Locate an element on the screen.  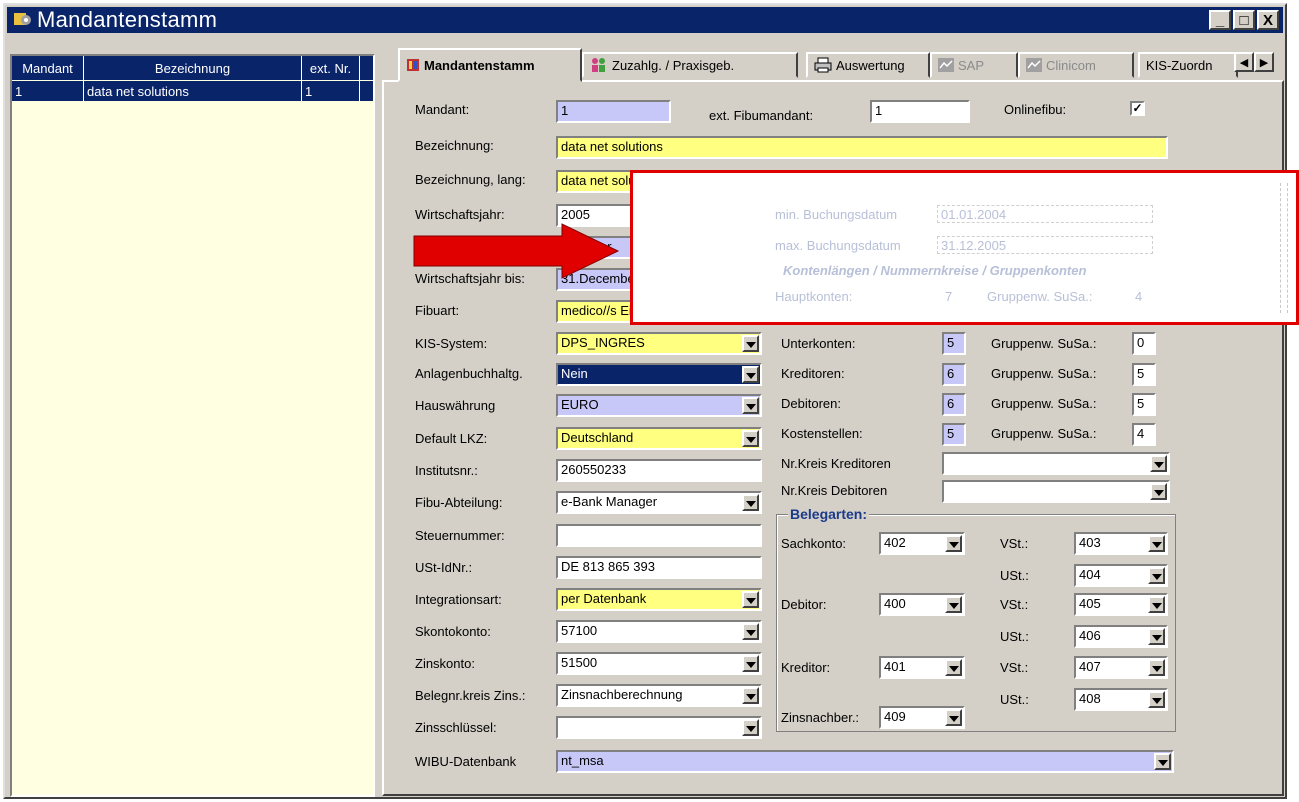
title-bar: Mandantenstamm _ □ X is located at coordinates (645, 20).